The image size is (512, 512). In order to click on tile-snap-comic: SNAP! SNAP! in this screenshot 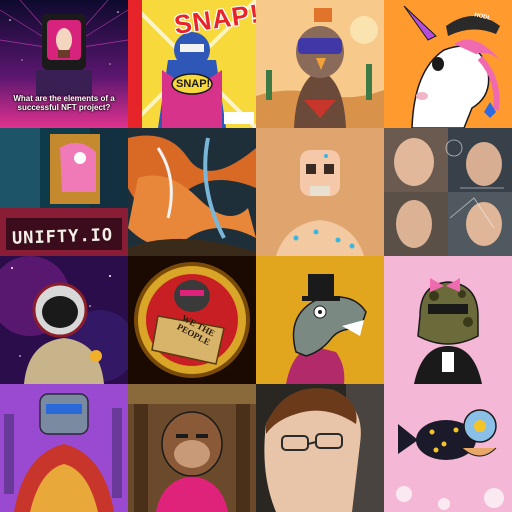, I will do `click(192, 64)`.